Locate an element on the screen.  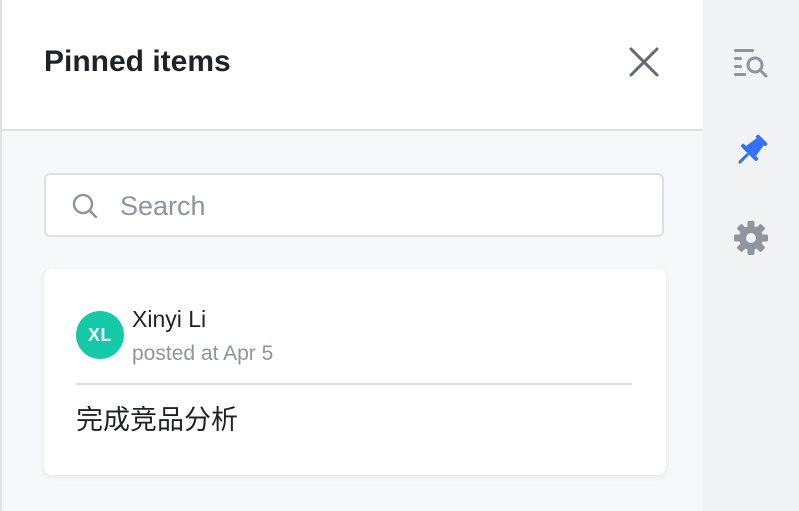
close-icon is located at coordinates (644, 62).